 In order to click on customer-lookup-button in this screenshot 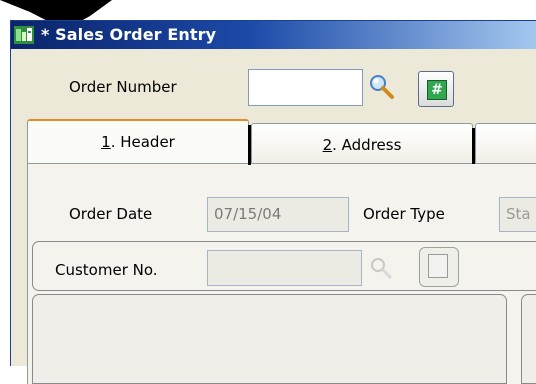, I will do `click(439, 267)`.